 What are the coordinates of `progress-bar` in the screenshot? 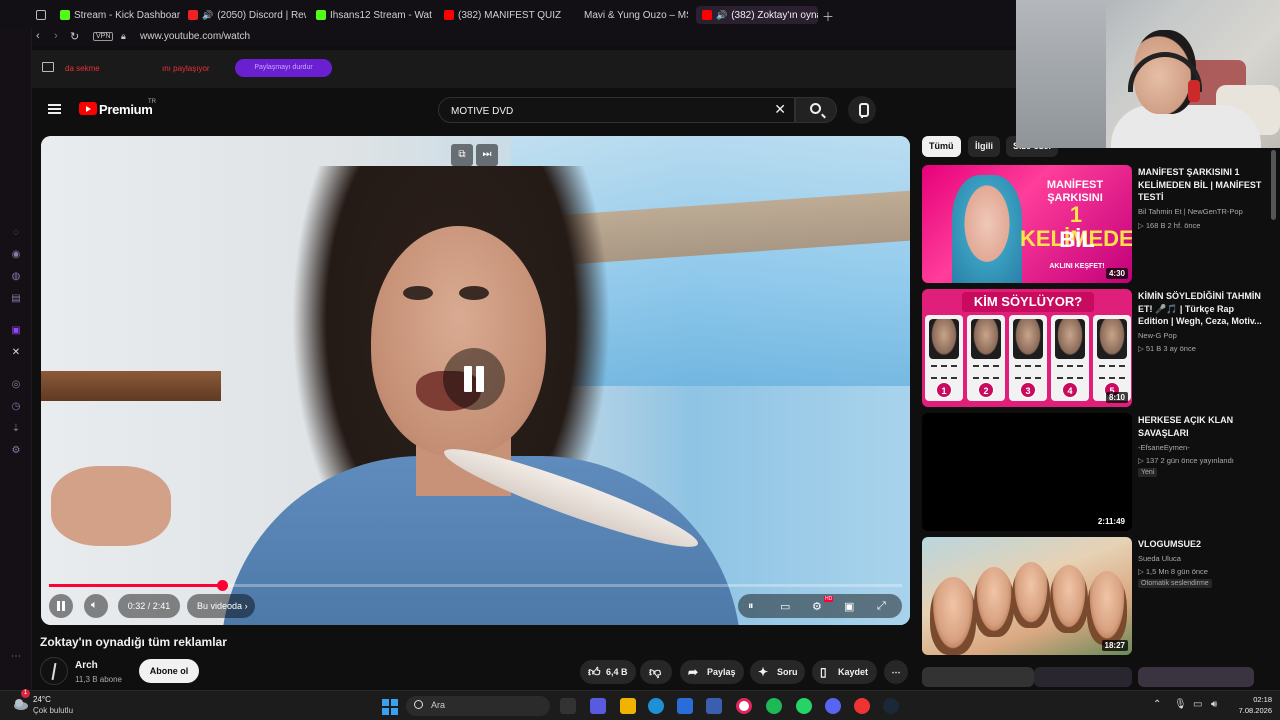 It's located at (475, 585).